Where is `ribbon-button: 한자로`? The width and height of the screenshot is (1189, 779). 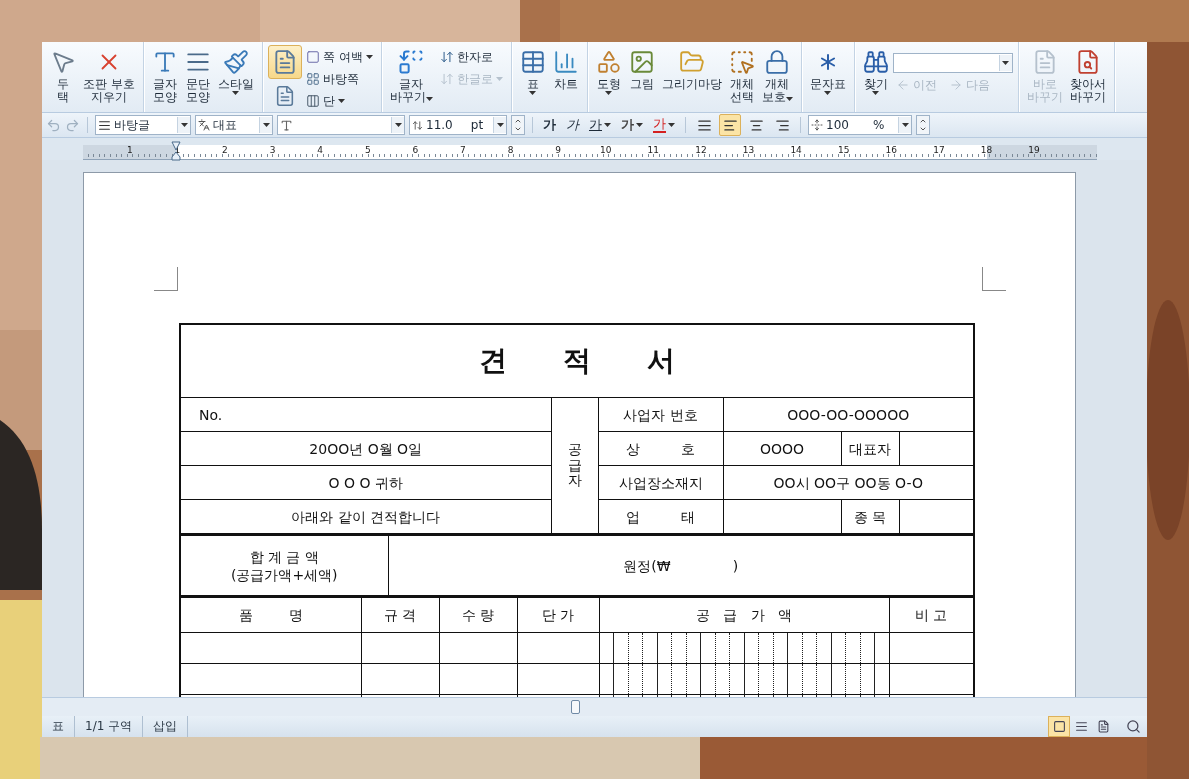
ribbon-button: 한자로 is located at coordinates (471, 57).